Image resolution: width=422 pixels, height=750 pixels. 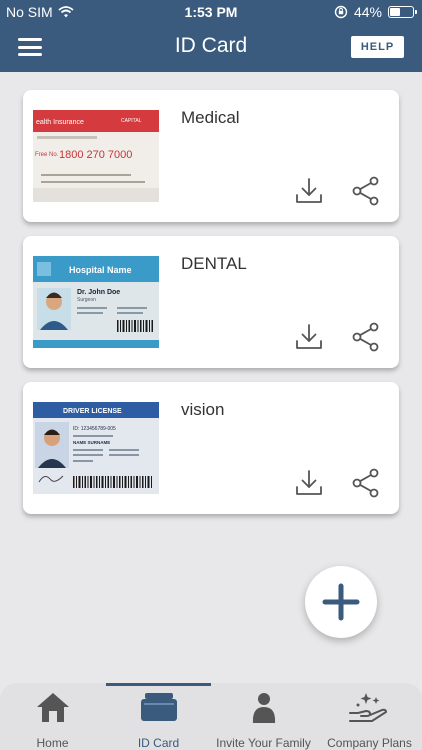 What do you see at coordinates (211, 12) in the screenshot?
I see `status-bar: No SIM 1:53 PM 44%` at bounding box center [211, 12].